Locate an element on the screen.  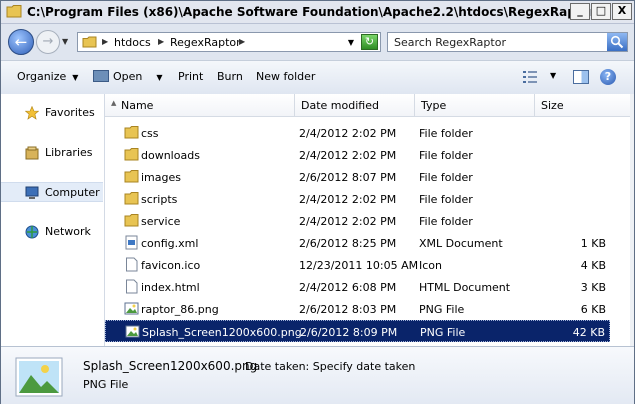
file-size: 4 KB is located at coordinates (593, 265).